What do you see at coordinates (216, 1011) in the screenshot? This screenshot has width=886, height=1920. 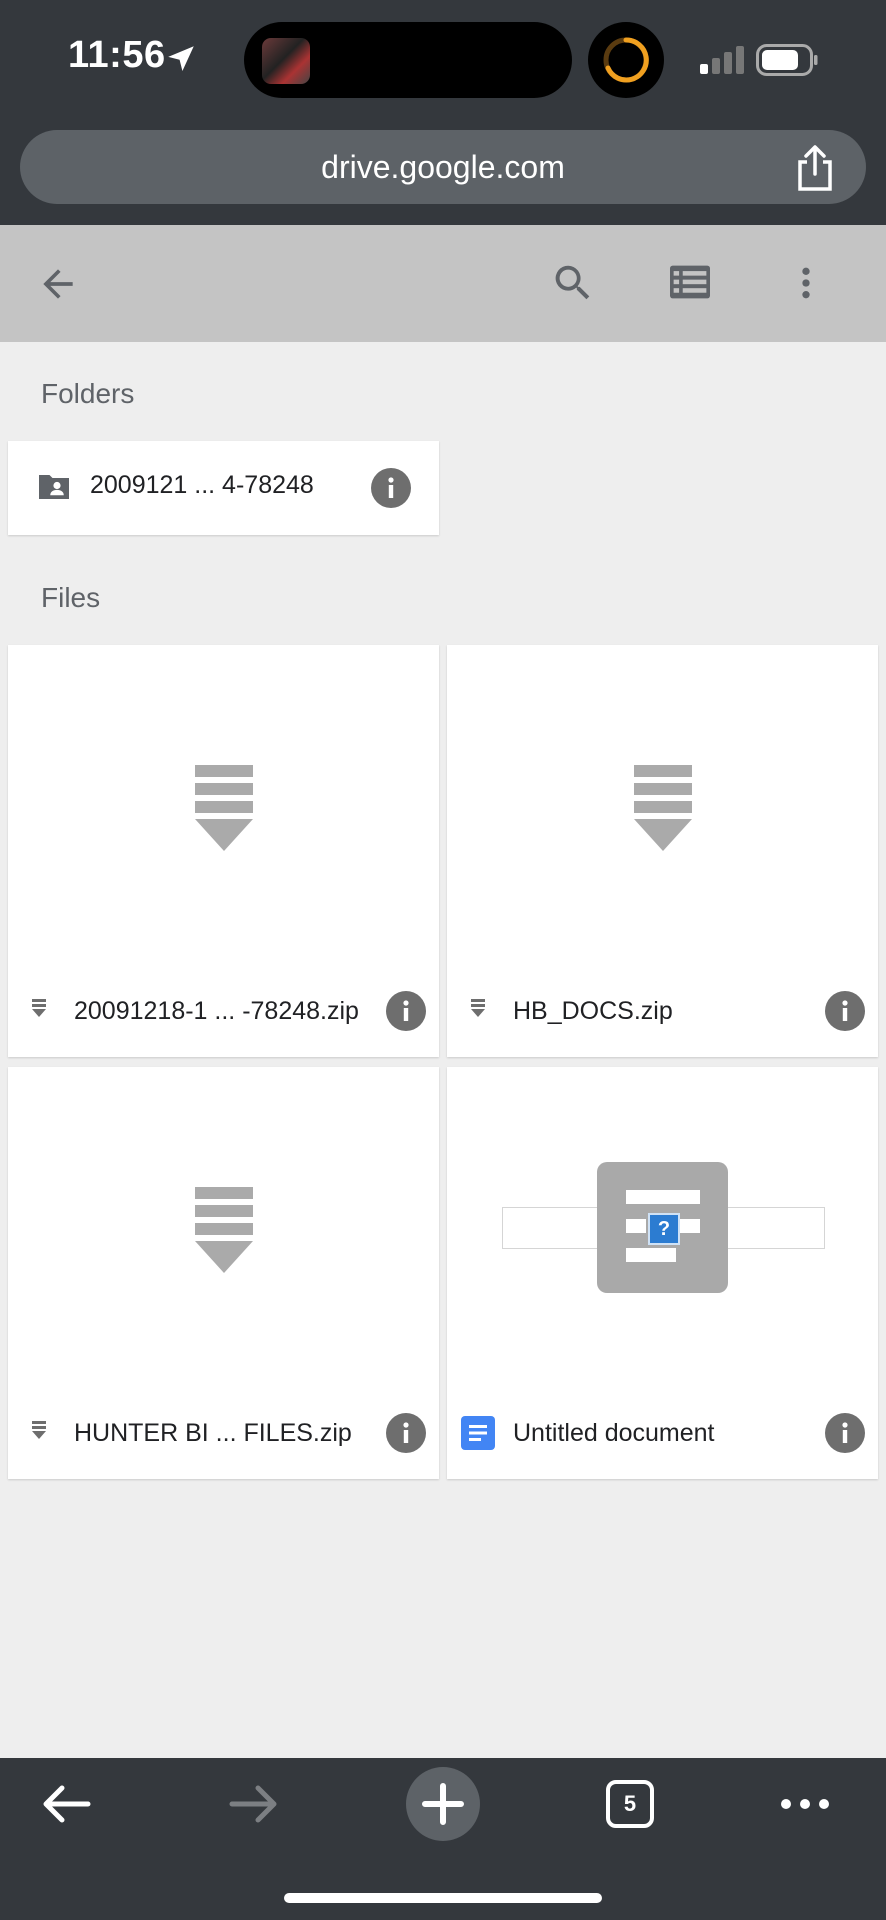 I see `file-name: 20091218-1 ... -78248.zip` at bounding box center [216, 1011].